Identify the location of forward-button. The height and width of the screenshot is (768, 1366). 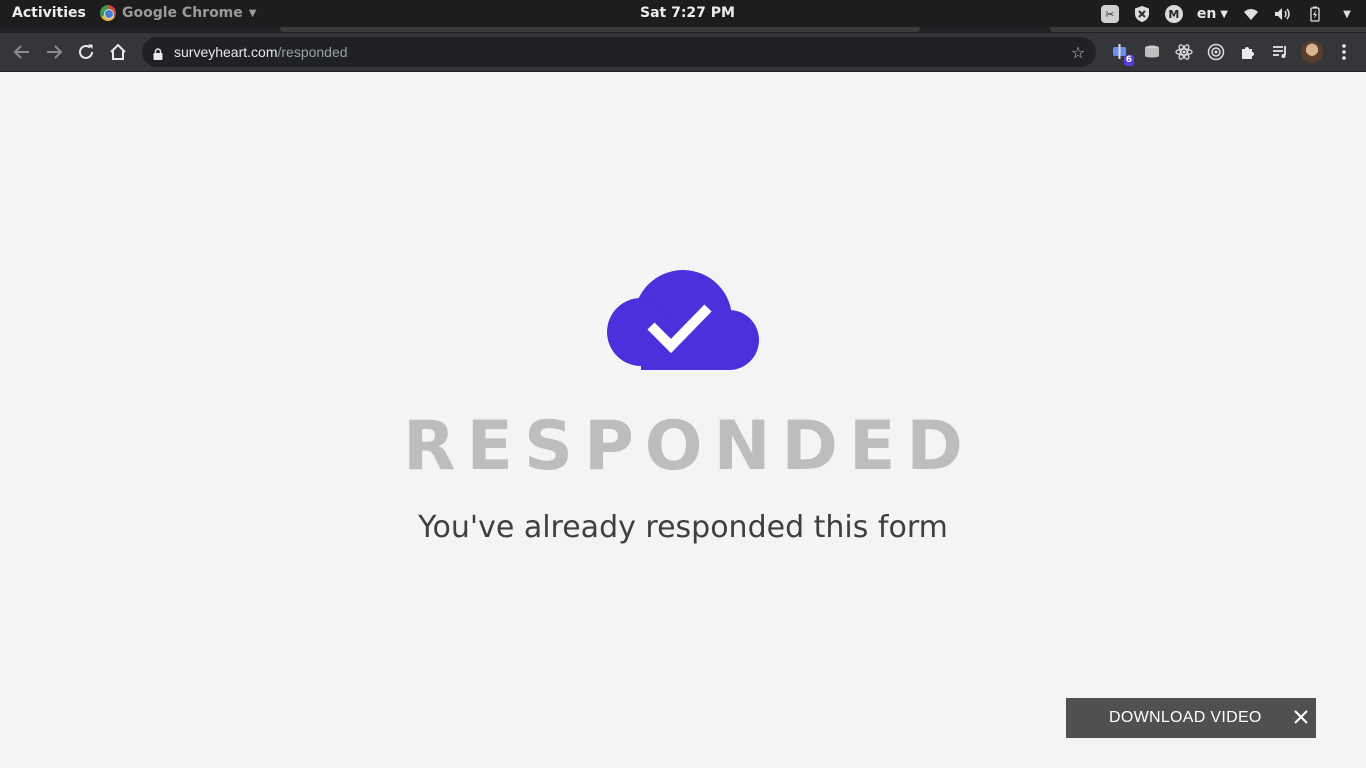
(54, 52).